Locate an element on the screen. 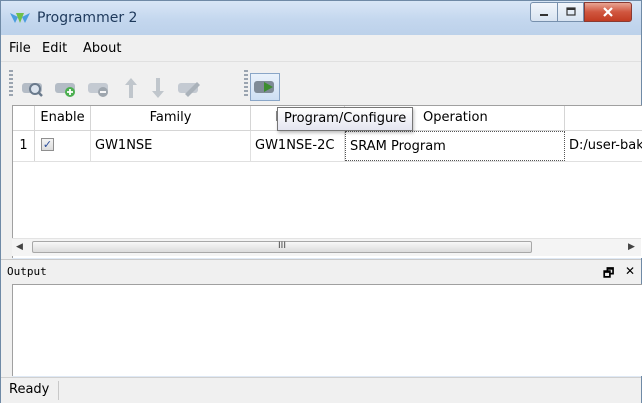  minimize-button is located at coordinates (544, 12).